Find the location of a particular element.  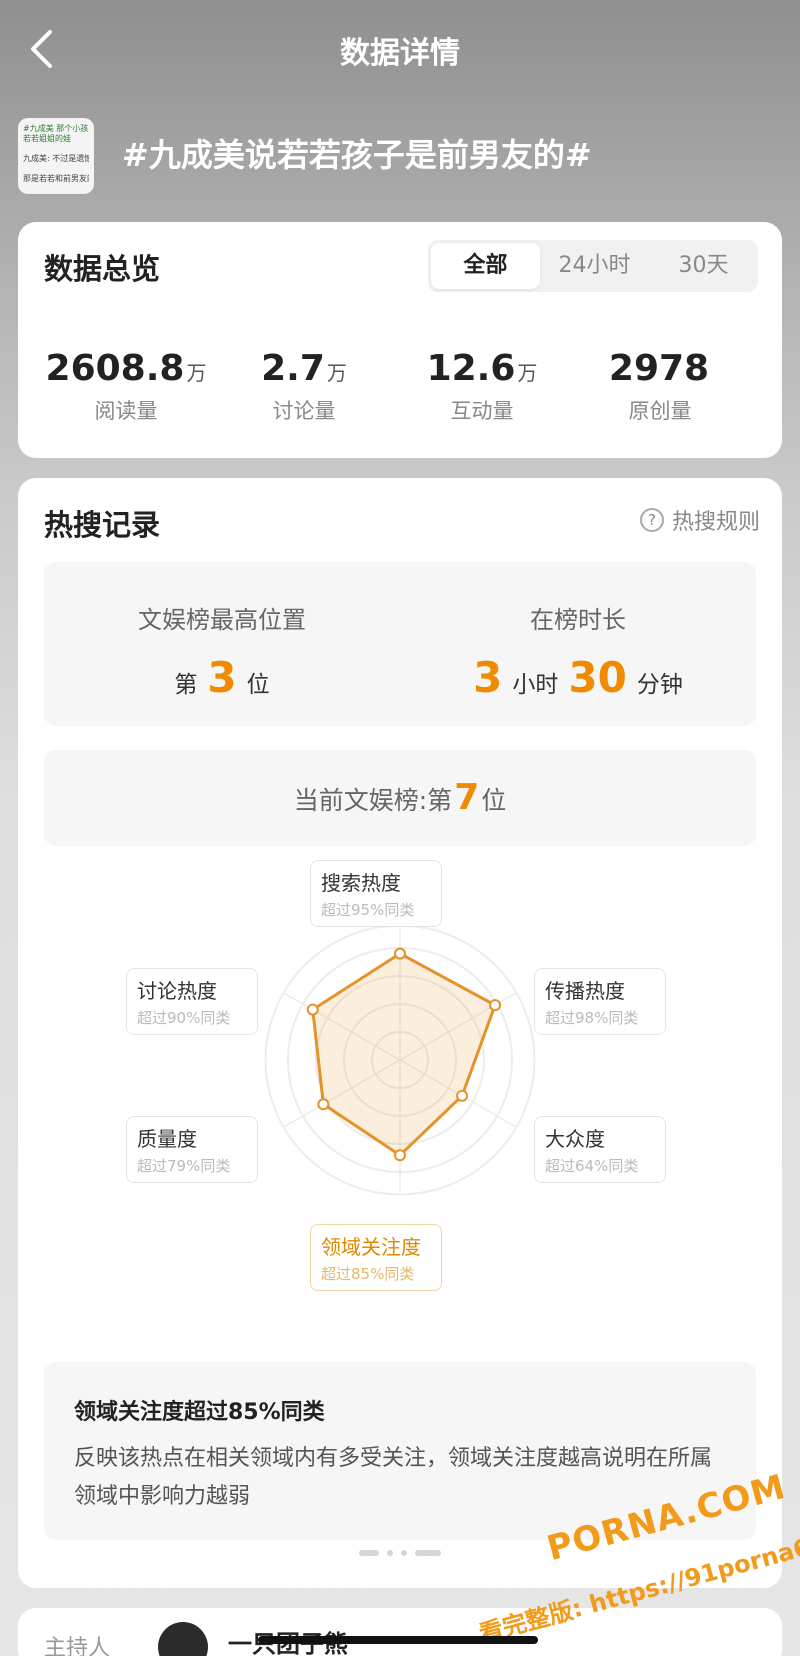

home-indicator is located at coordinates (398, 1640).